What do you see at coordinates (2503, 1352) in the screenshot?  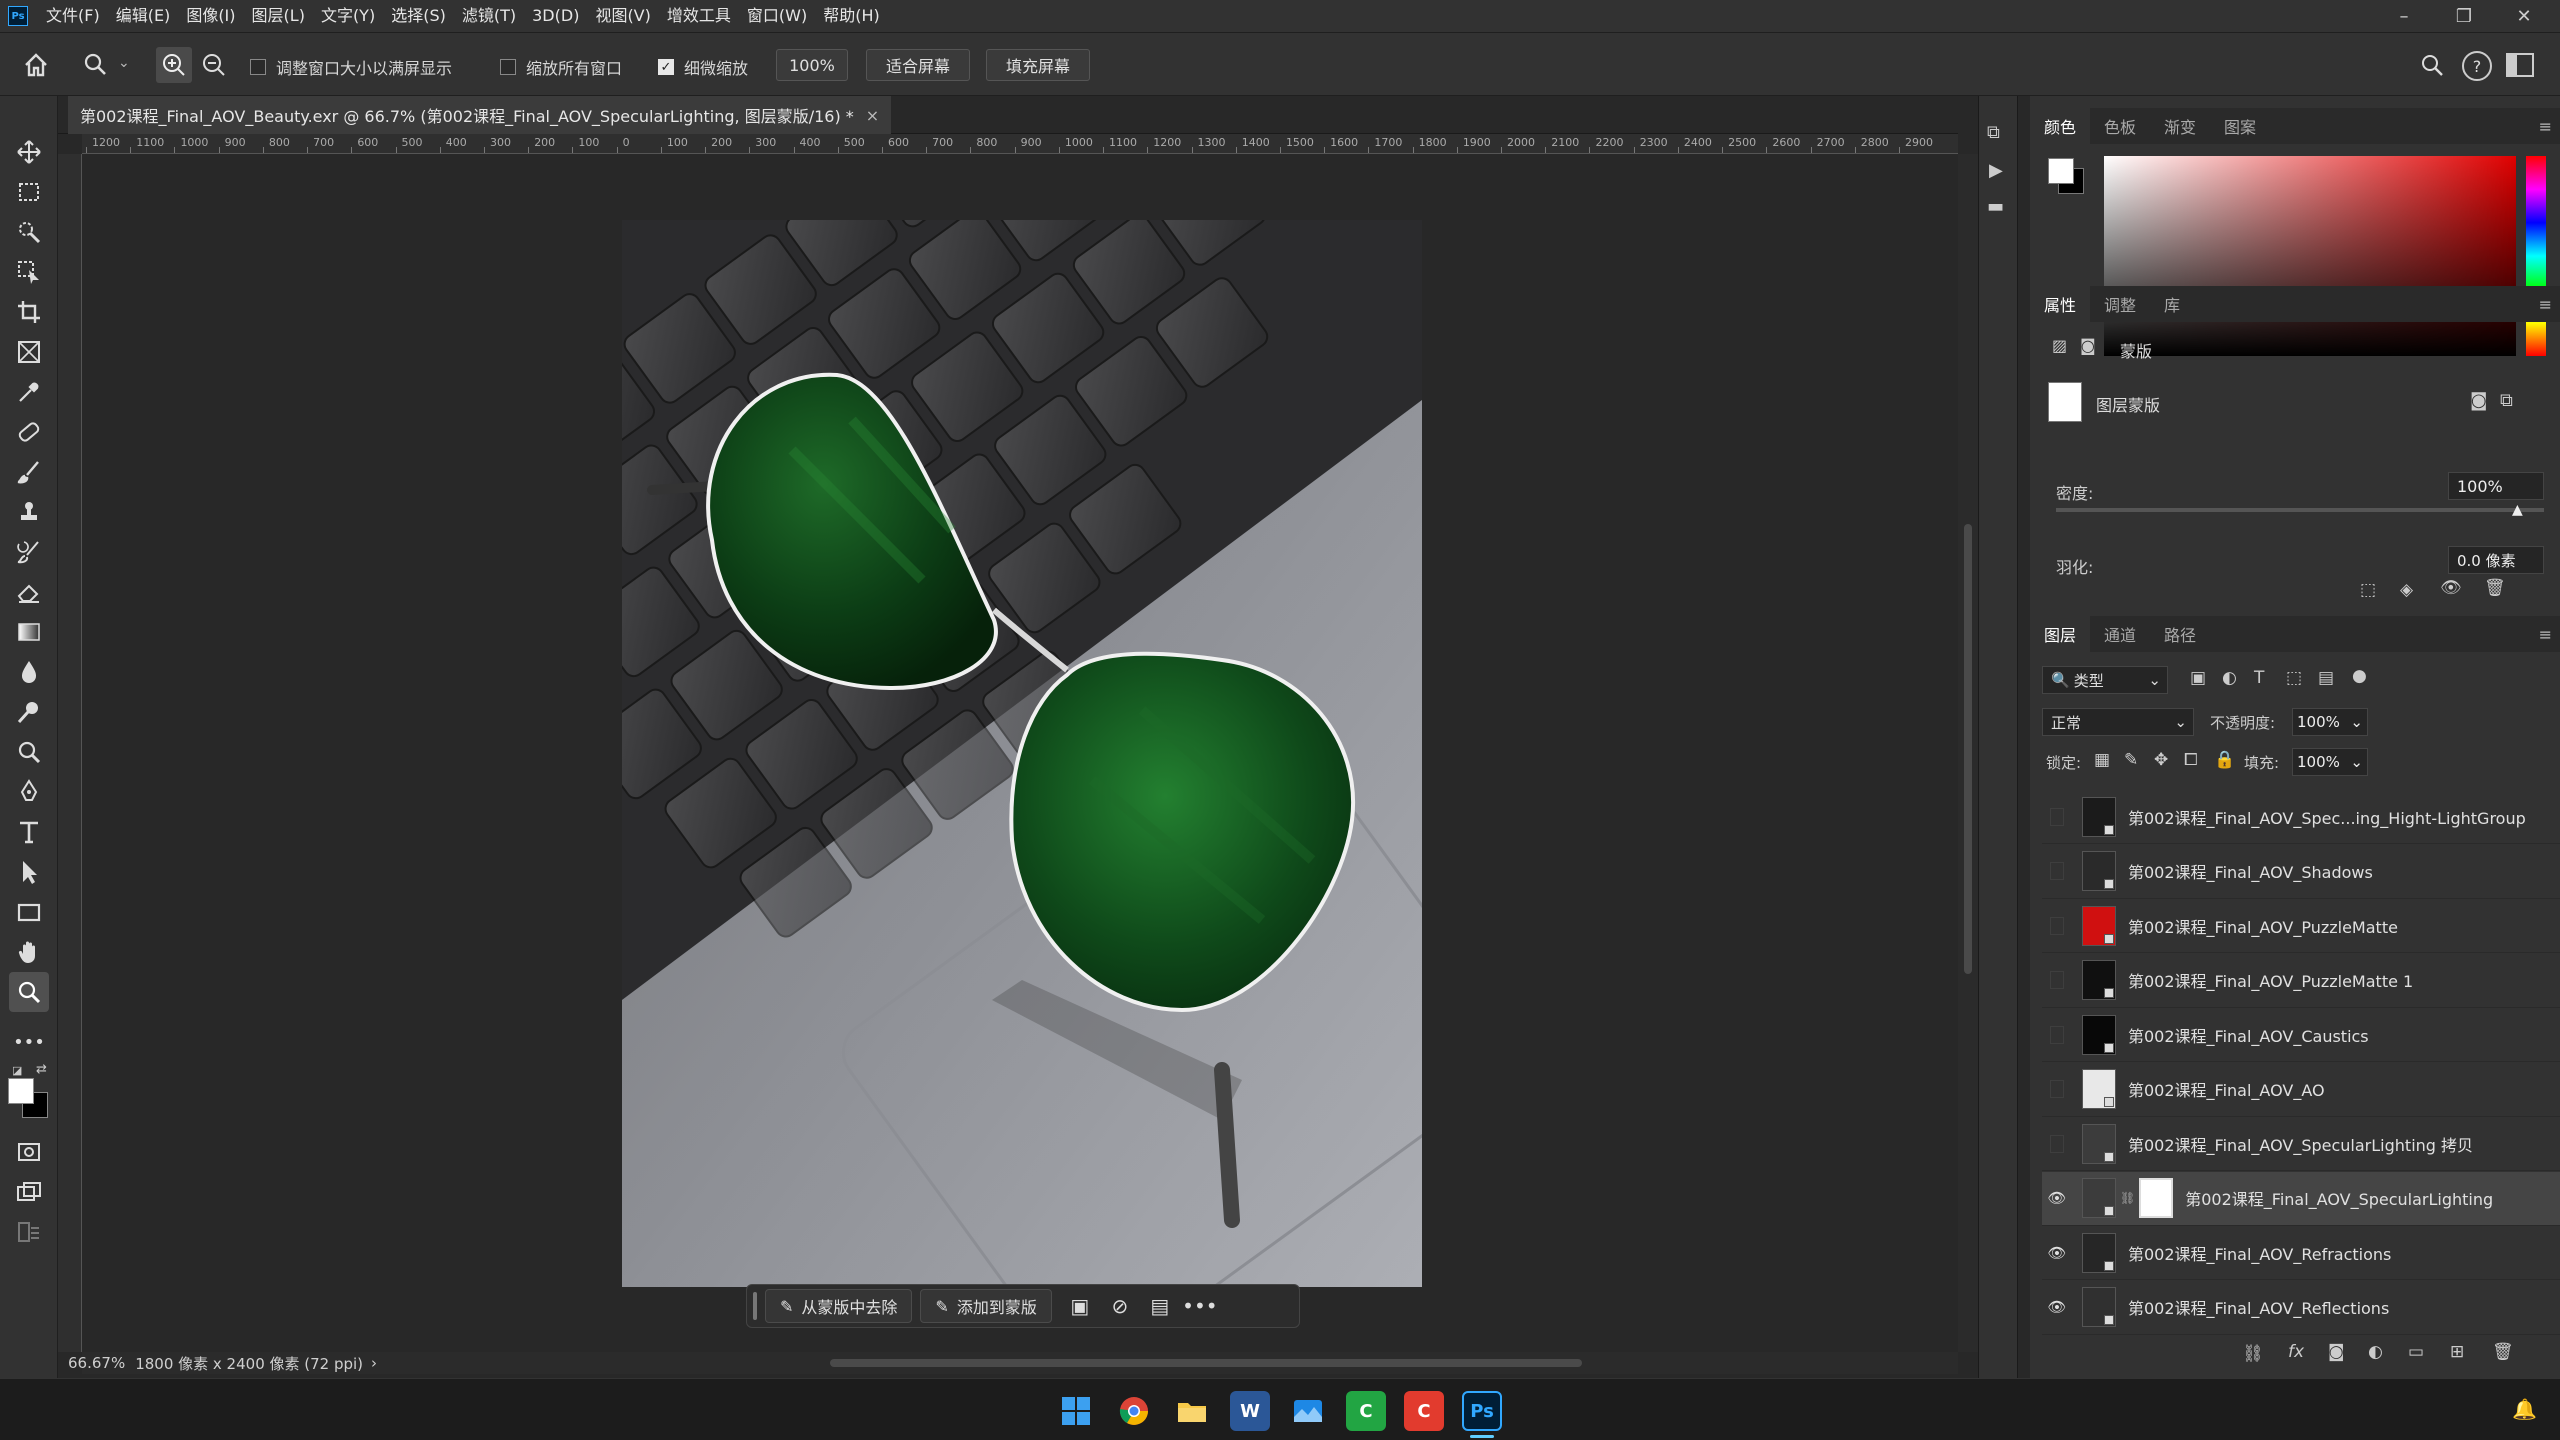 I see `delete-layer-icon: 🗑` at bounding box center [2503, 1352].